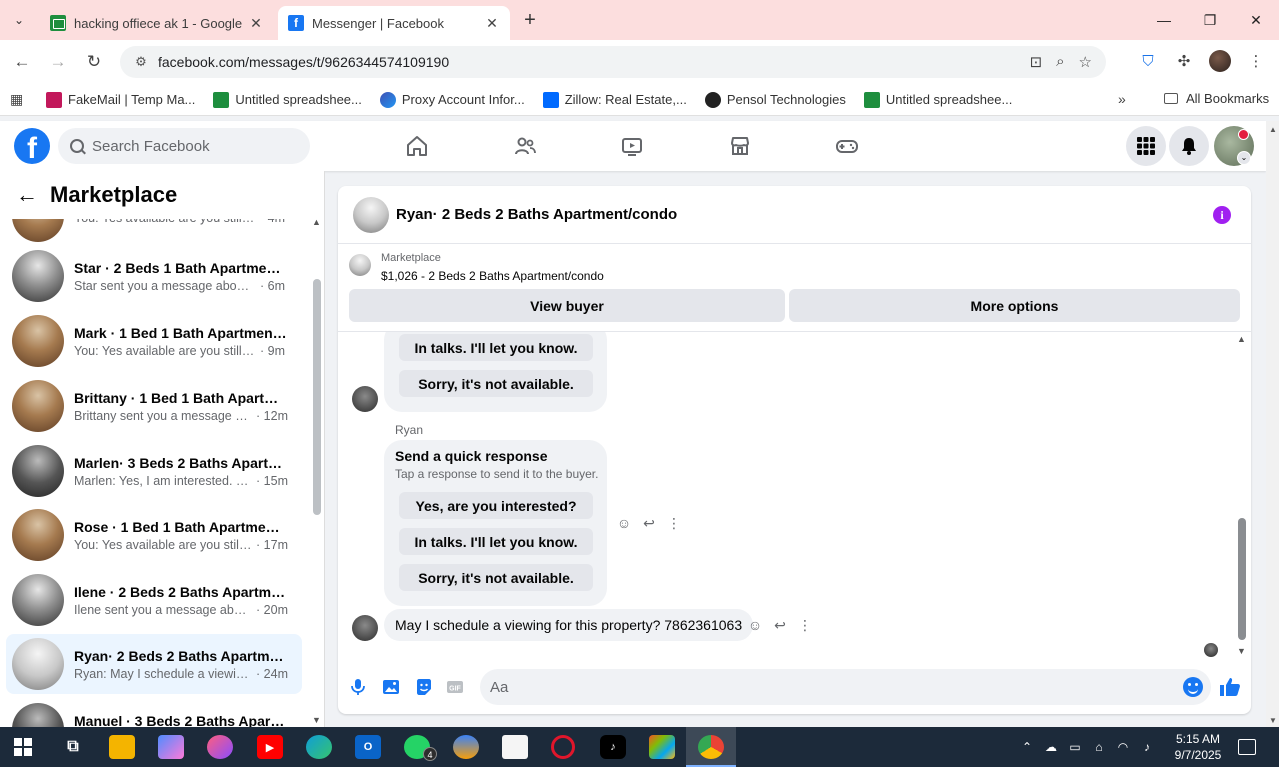 This screenshot has height=767, width=1279. I want to click on gaming-icon, so click(847, 146).